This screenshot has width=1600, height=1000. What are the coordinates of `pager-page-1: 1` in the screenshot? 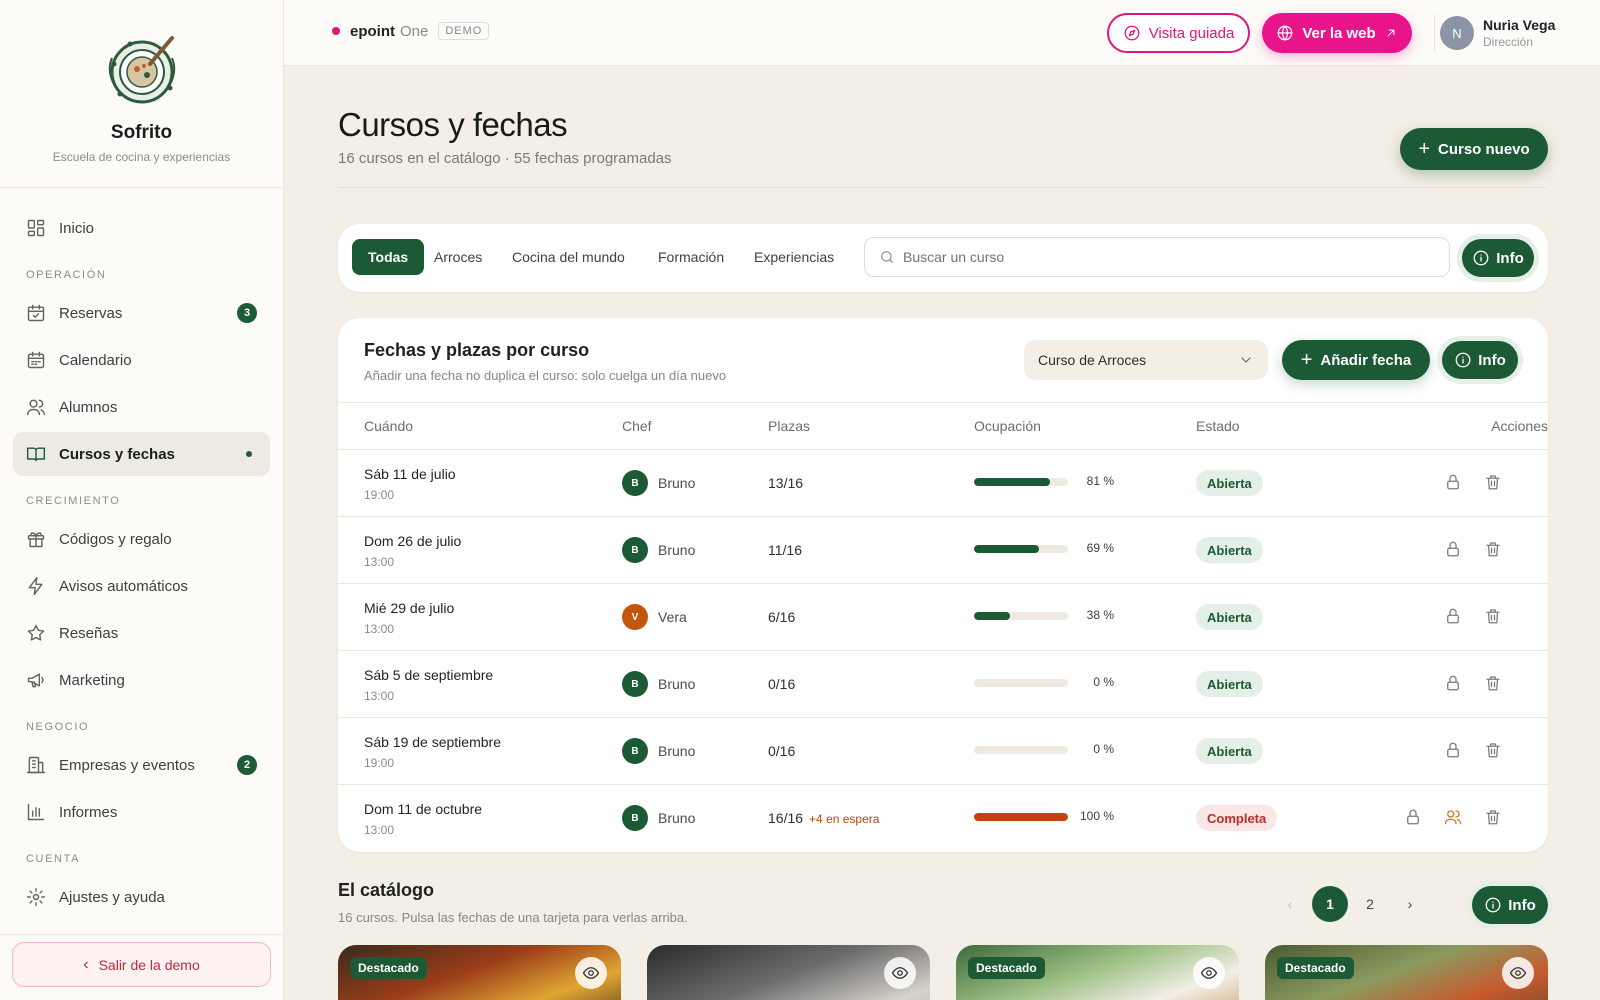 It's located at (1330, 904).